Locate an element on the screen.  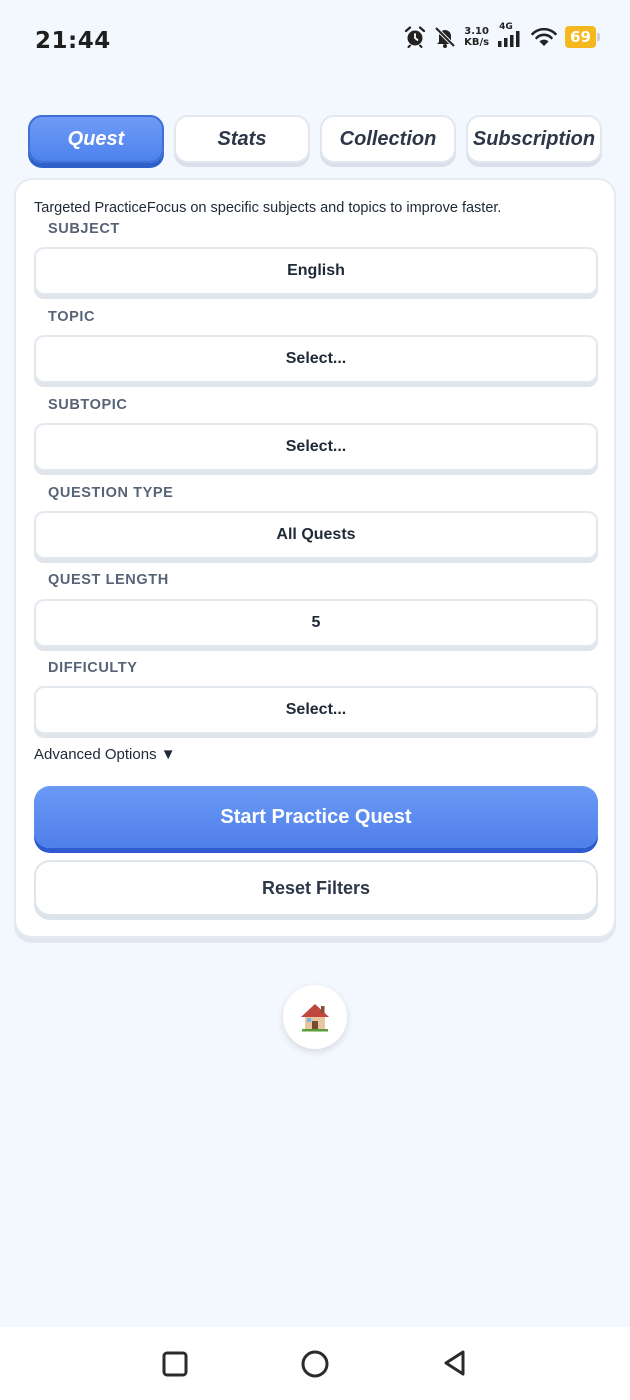
question-type-select: All Quests is located at coordinates (316, 535).